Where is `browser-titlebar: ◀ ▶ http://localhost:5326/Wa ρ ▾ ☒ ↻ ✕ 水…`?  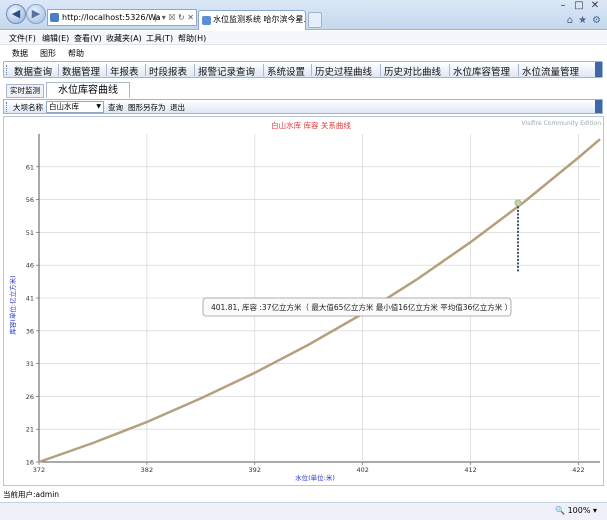
browser-titlebar: ◀ ▶ http://localhost:5326/Wa ρ ▾ ☒ ↻ ✕ 水… is located at coordinates (303, 15).